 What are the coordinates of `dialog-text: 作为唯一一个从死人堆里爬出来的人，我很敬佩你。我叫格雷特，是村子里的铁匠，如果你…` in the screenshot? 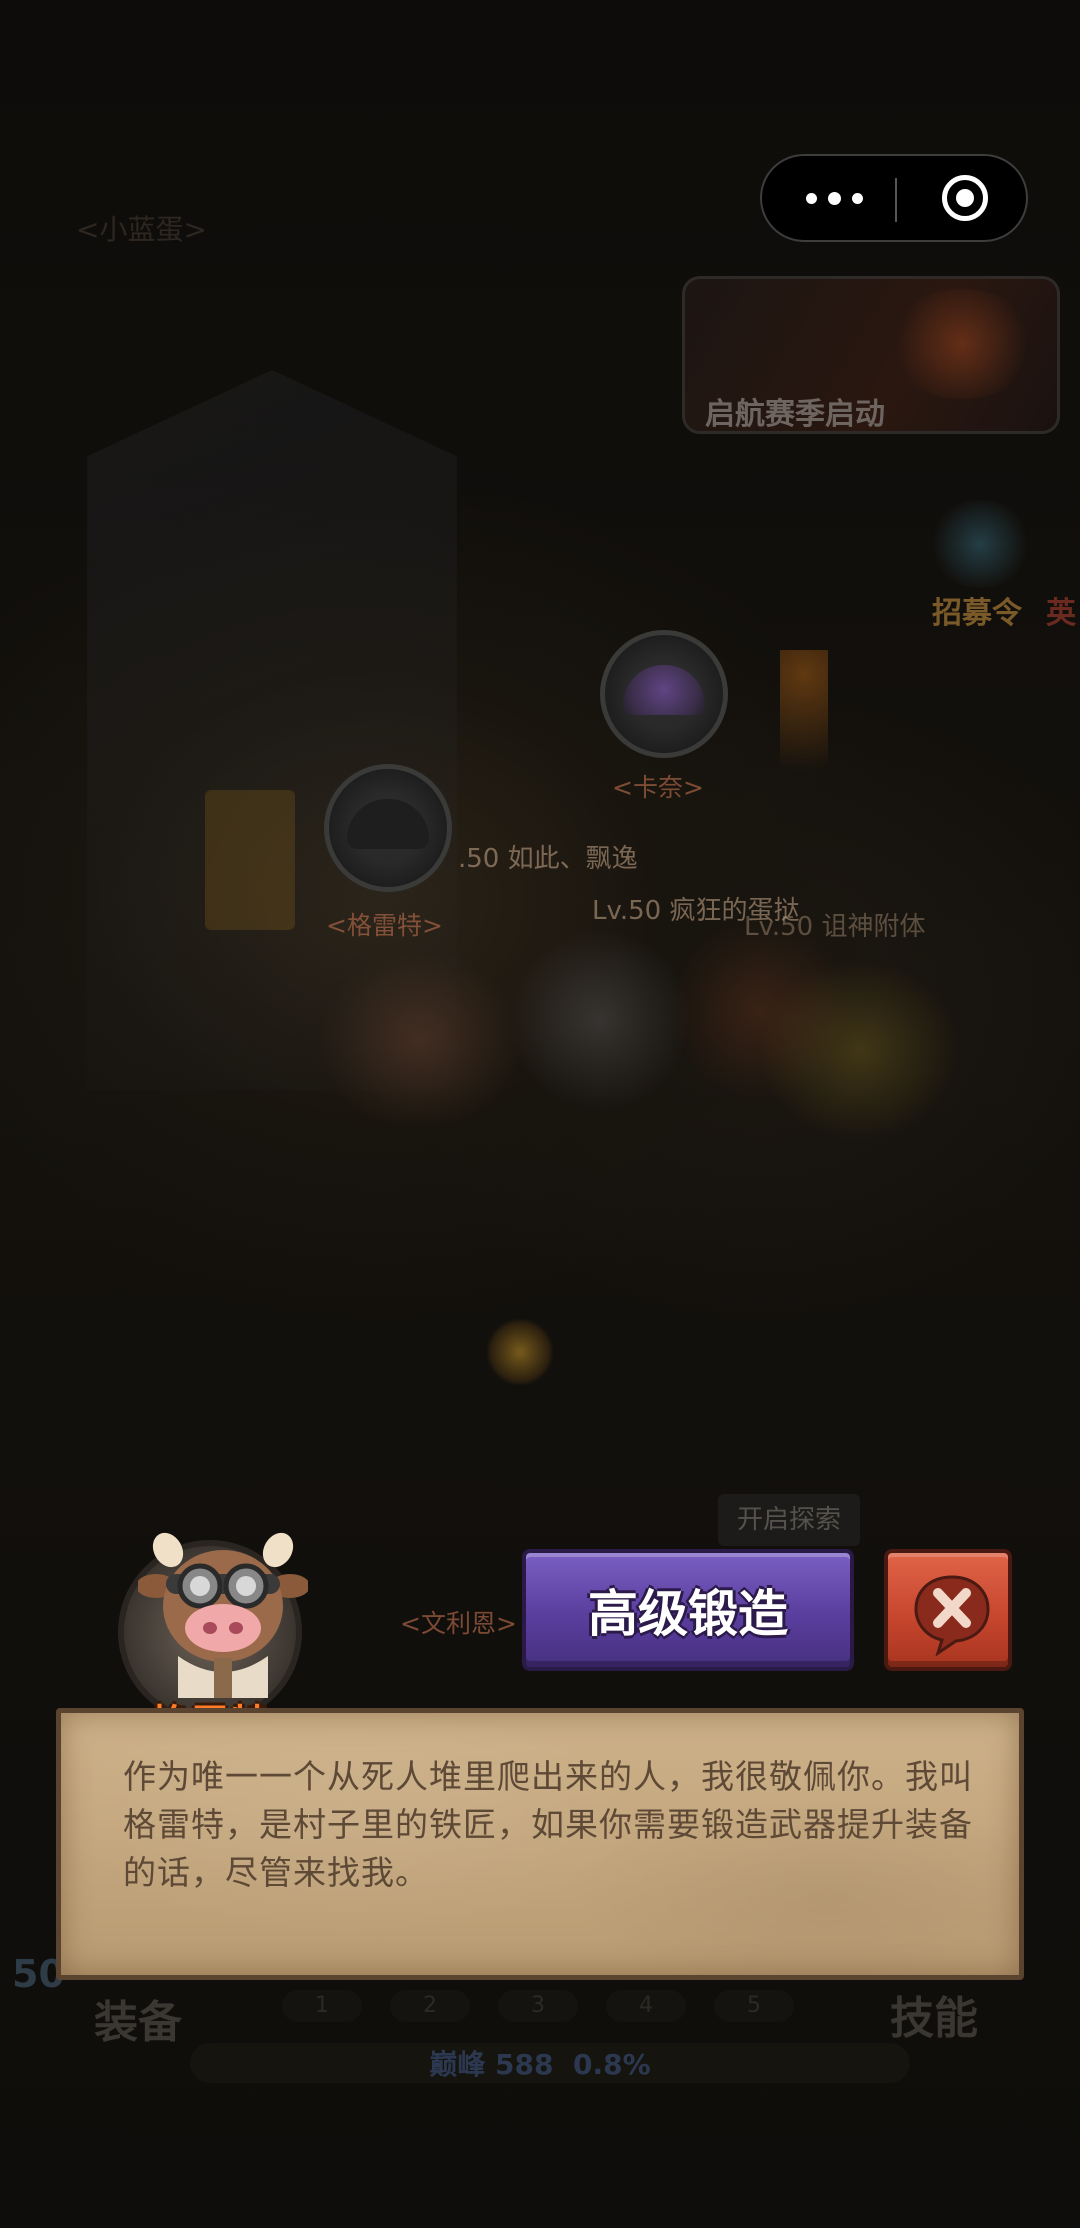 It's located at (548, 1824).